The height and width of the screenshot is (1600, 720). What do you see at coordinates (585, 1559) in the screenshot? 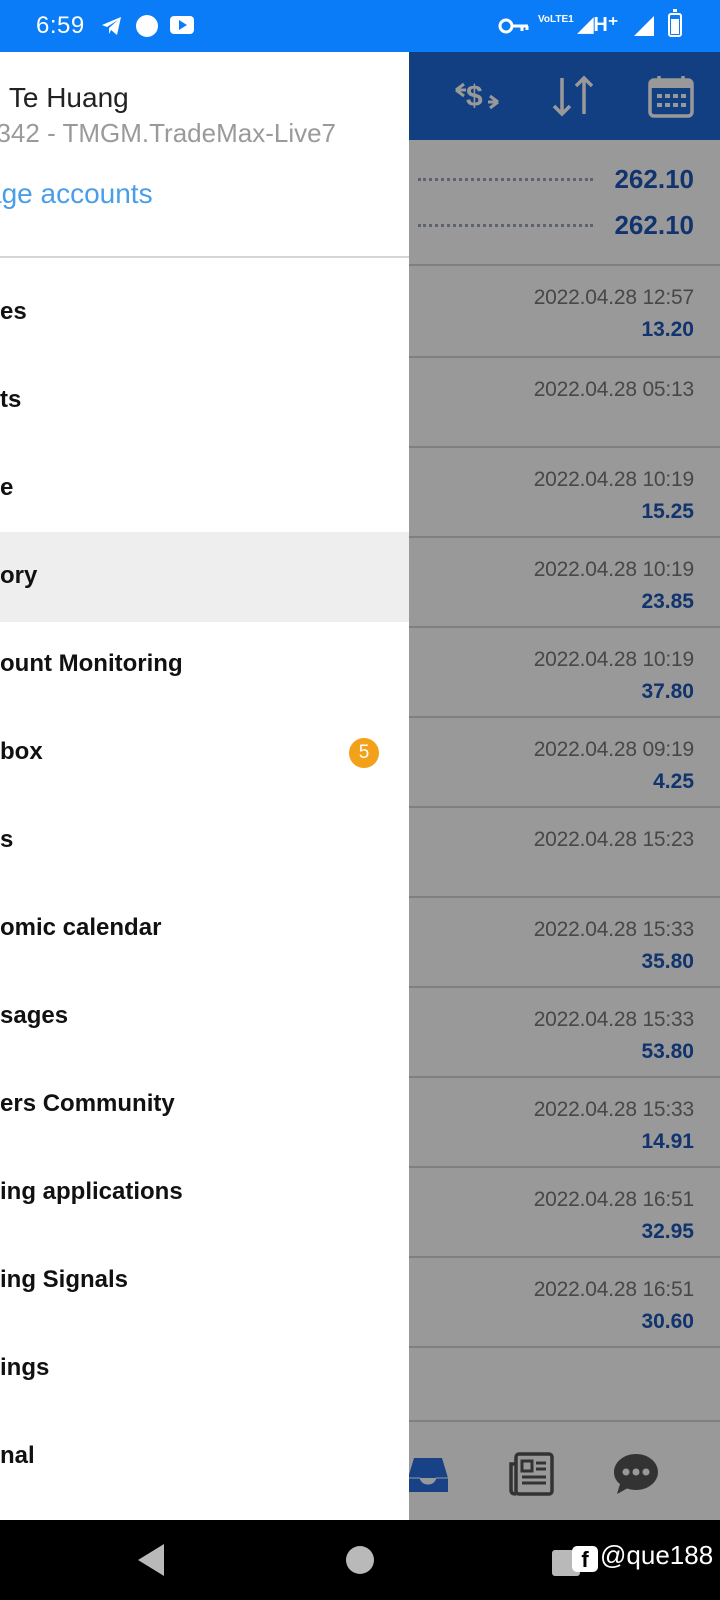
I see `facebook-icon: f` at bounding box center [585, 1559].